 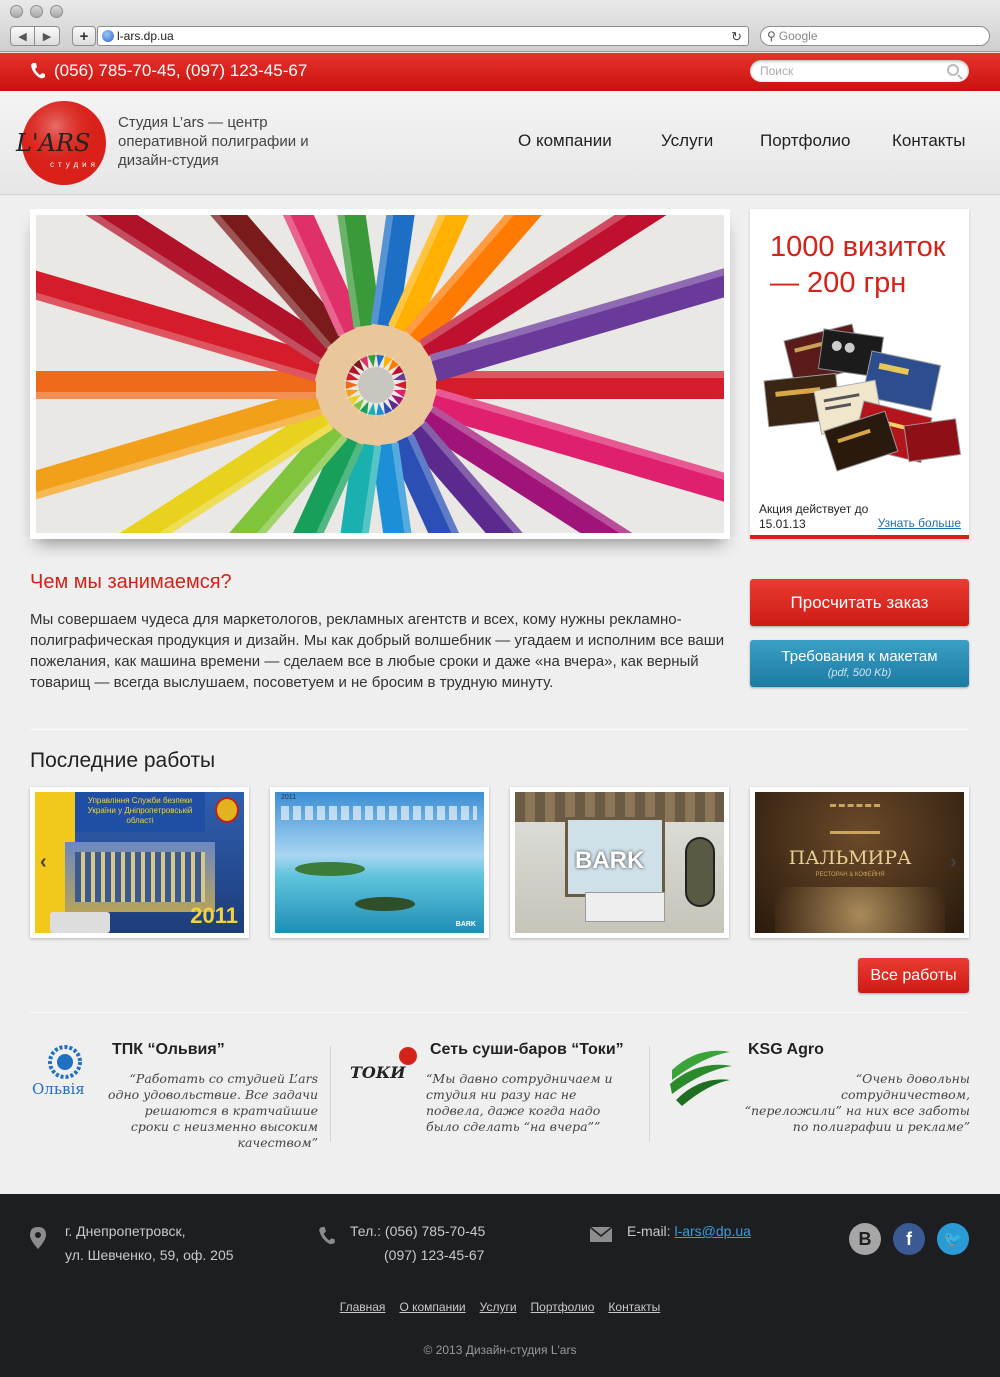 I want to click on work-caption-calendar: 2011, so click(x=289, y=797).